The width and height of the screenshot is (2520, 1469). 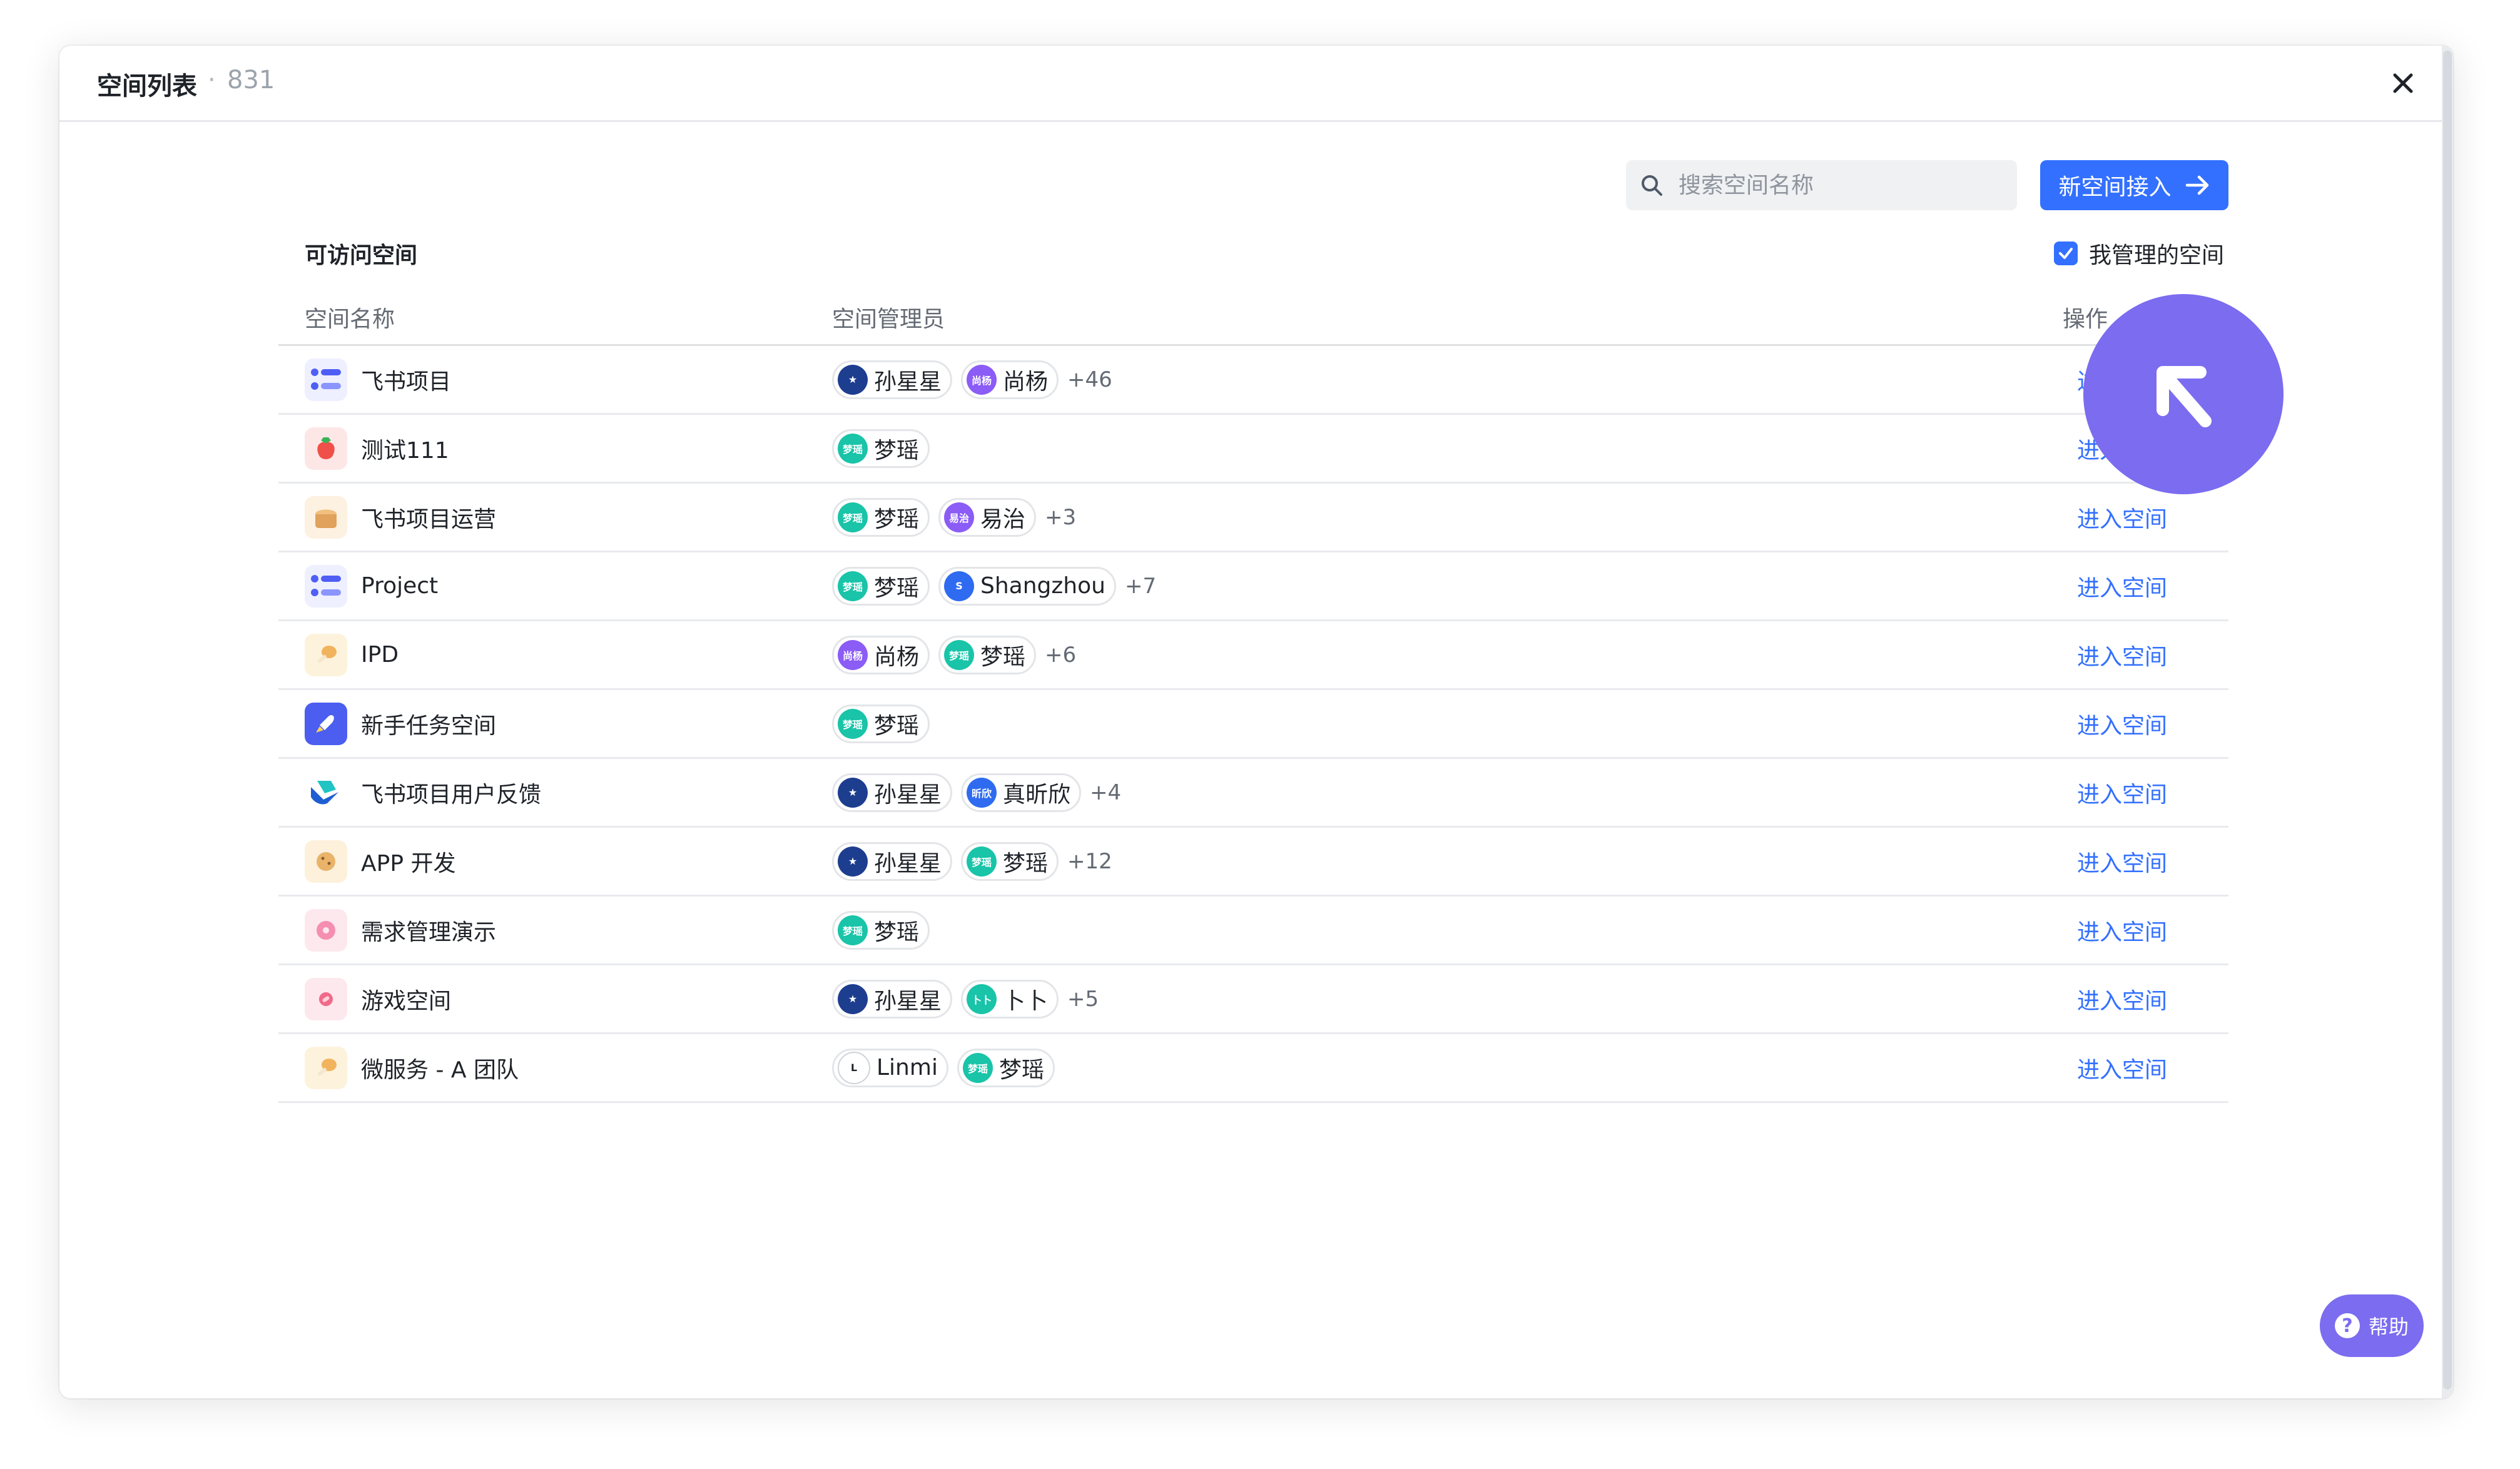 I want to click on table-row: 飞书项目用户反馈 ★ 孙星星 昕欣 真昕欣 +4 进入空间, so click(x=1253, y=793).